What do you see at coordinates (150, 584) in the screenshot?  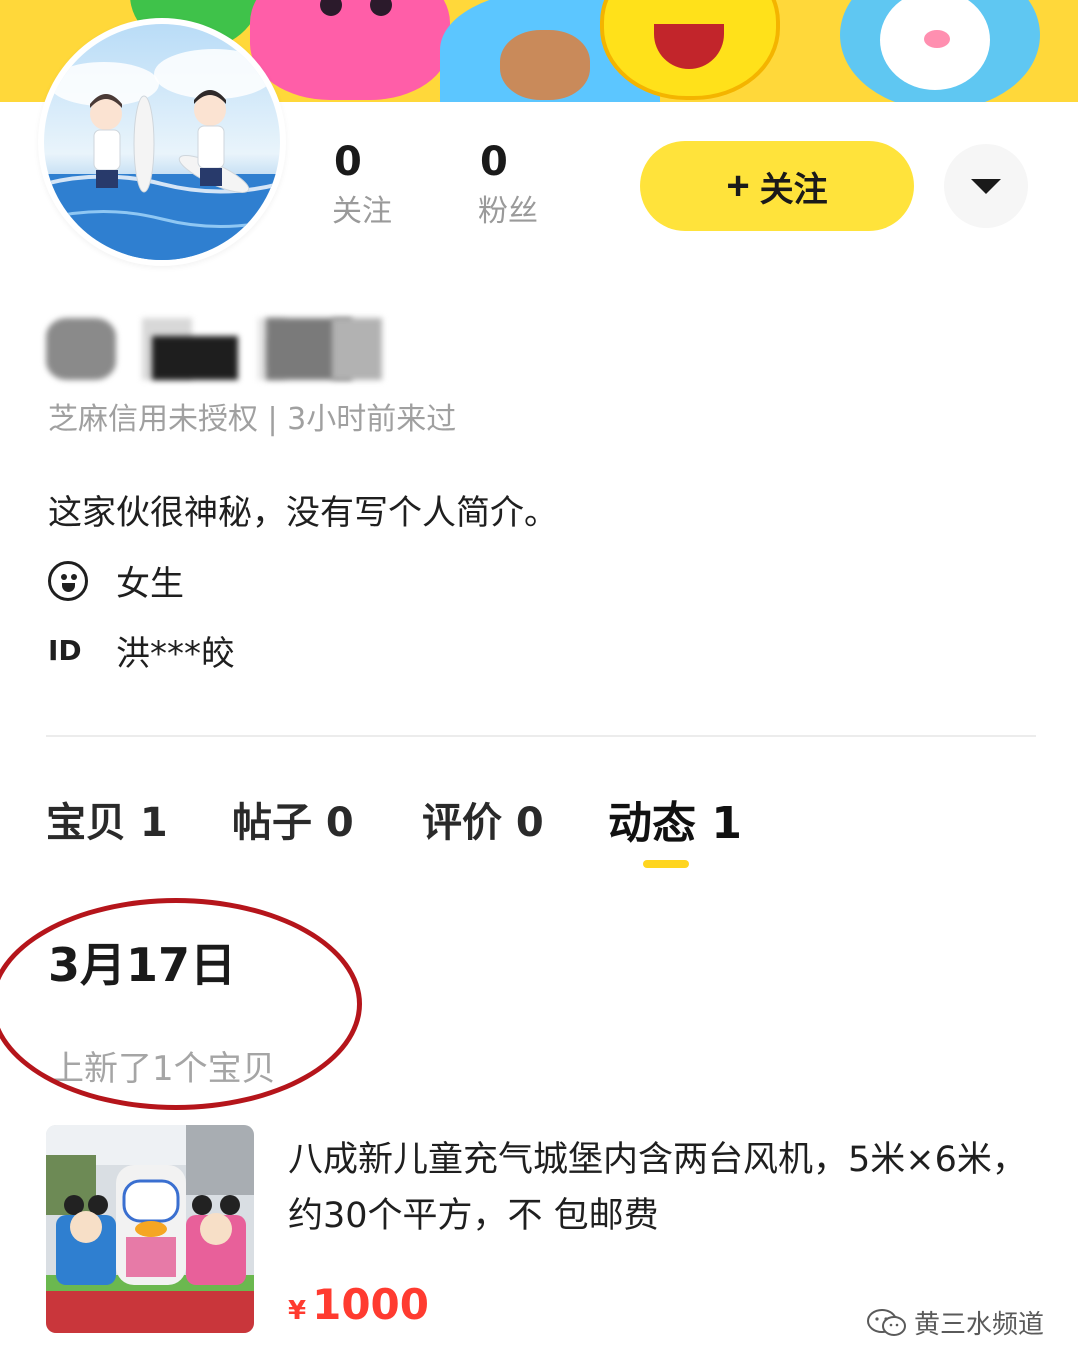 I see `gender-text: 女生` at bounding box center [150, 584].